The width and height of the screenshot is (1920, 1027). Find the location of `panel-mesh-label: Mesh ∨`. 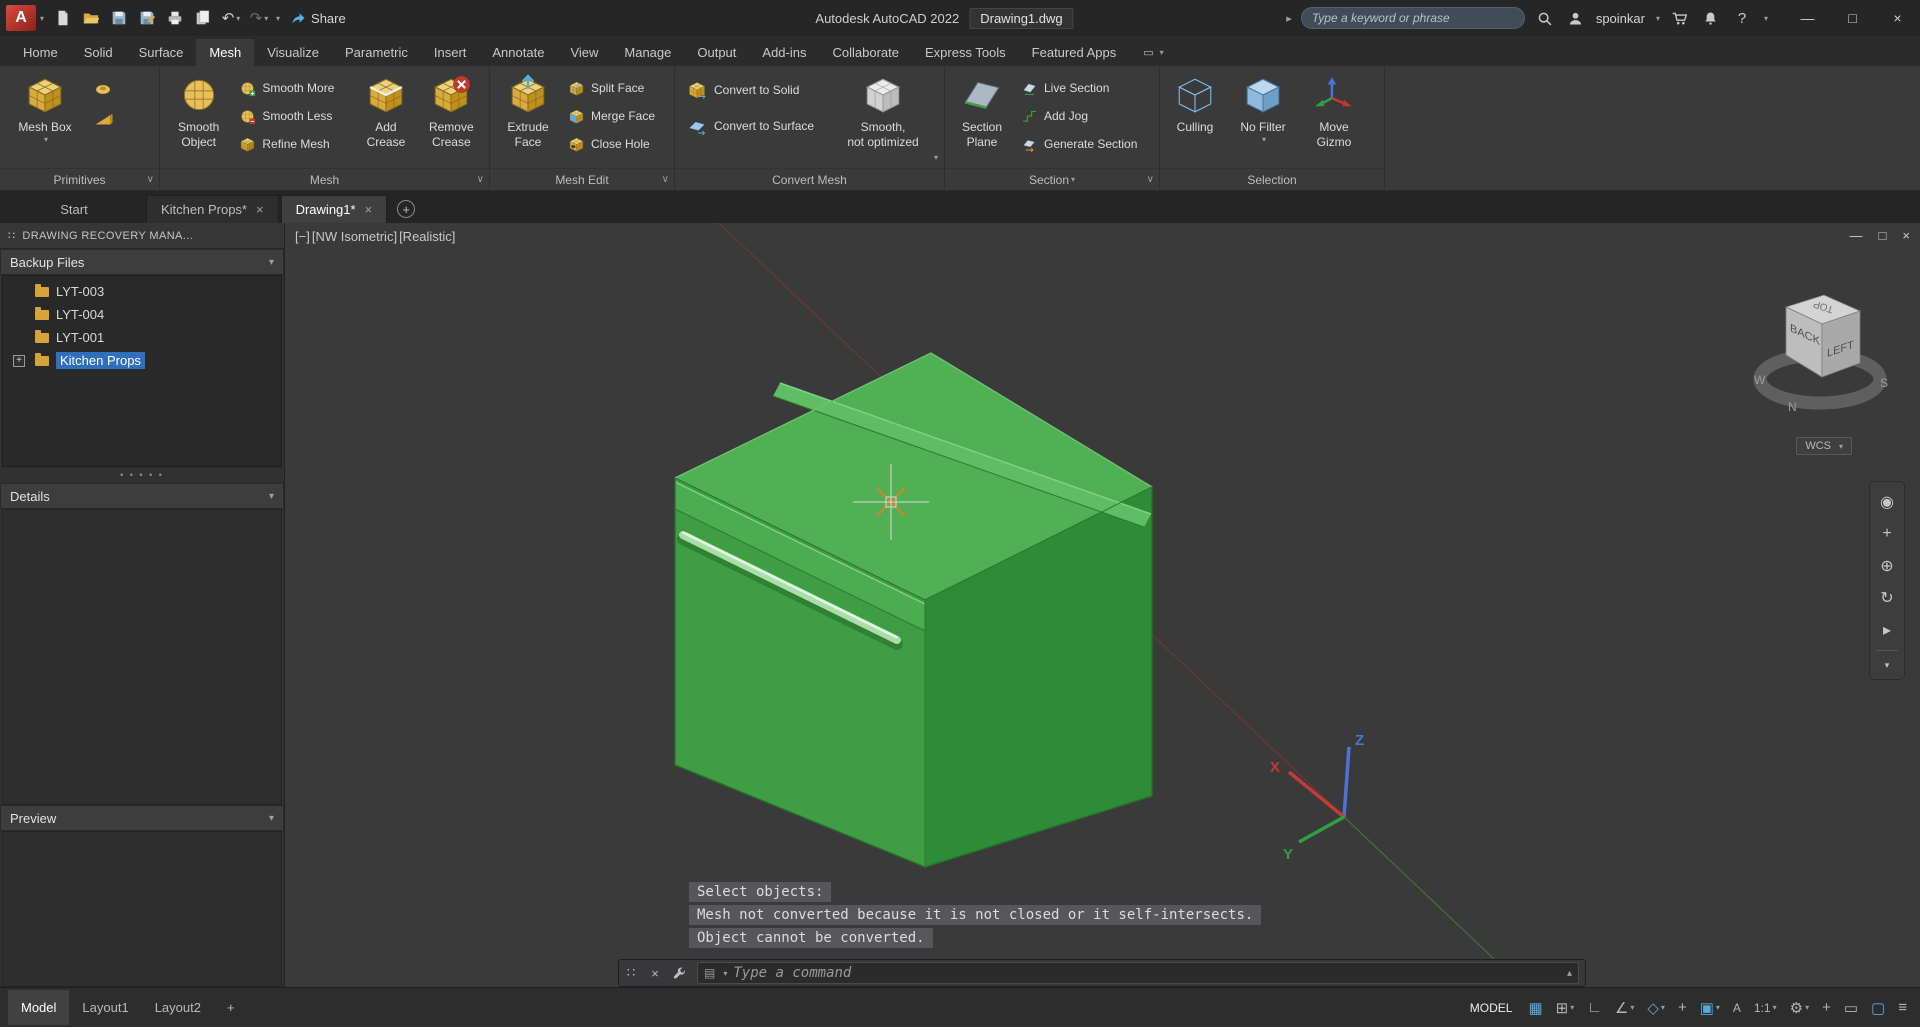

panel-mesh-label: Mesh ∨ is located at coordinates (324, 179).